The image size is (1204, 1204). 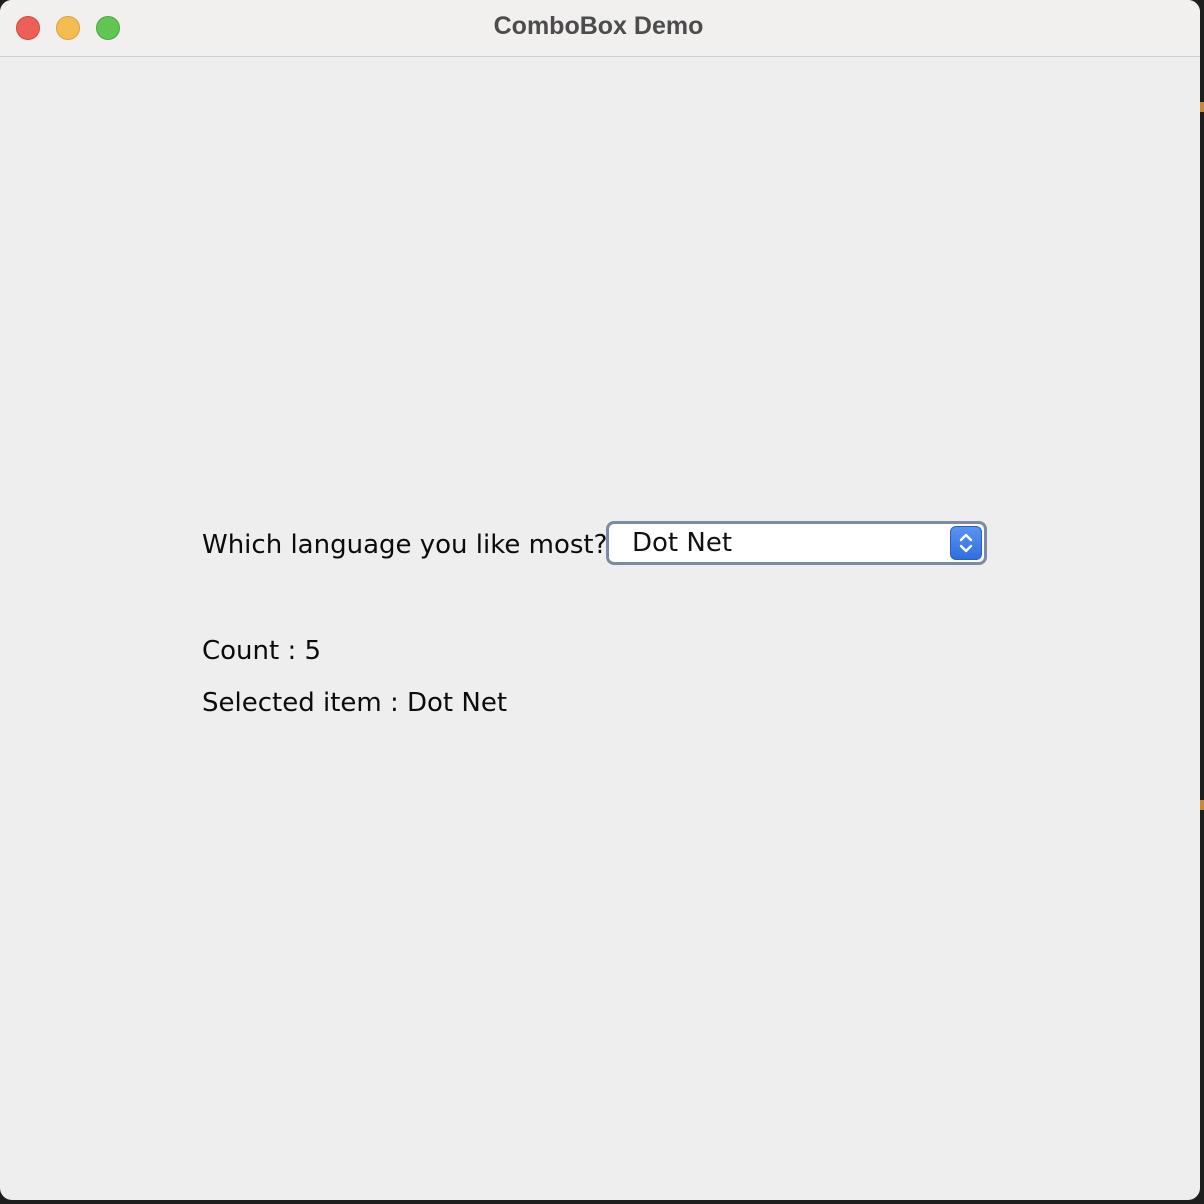 I want to click on item-count-label: Count : 5, so click(x=262, y=651).